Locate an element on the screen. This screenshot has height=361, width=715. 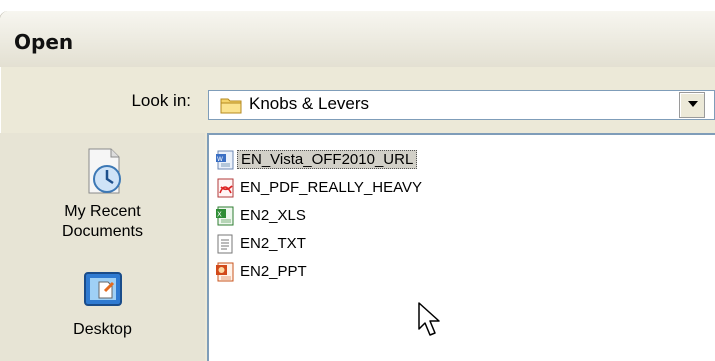
look-in-value: Knobs & Levers is located at coordinates (309, 103).